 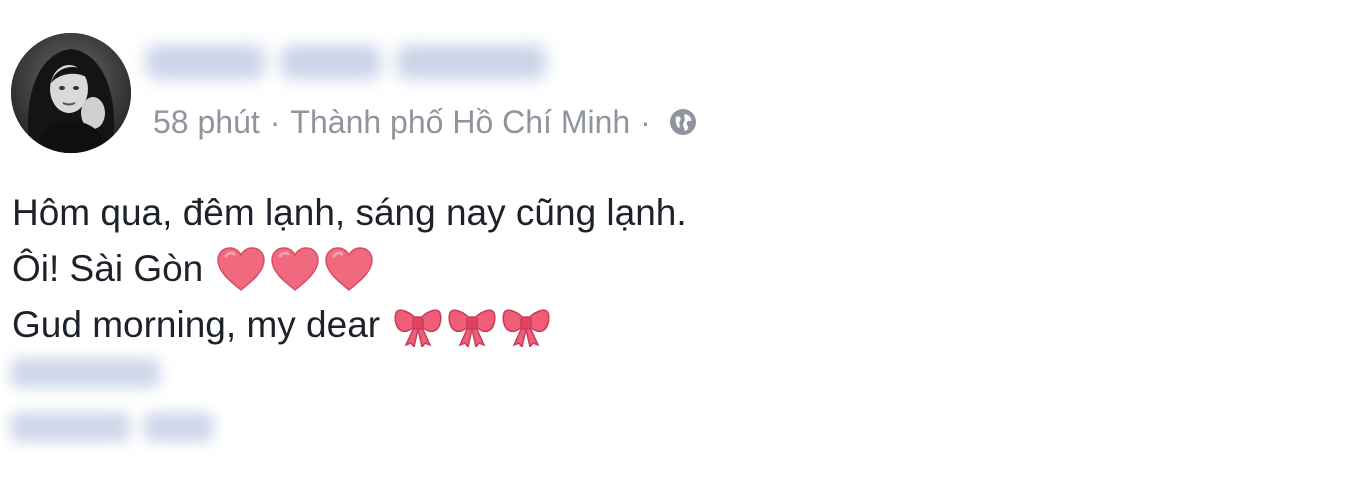 I want to click on post-line-text: Gud morning, my dear, so click(x=196, y=324).